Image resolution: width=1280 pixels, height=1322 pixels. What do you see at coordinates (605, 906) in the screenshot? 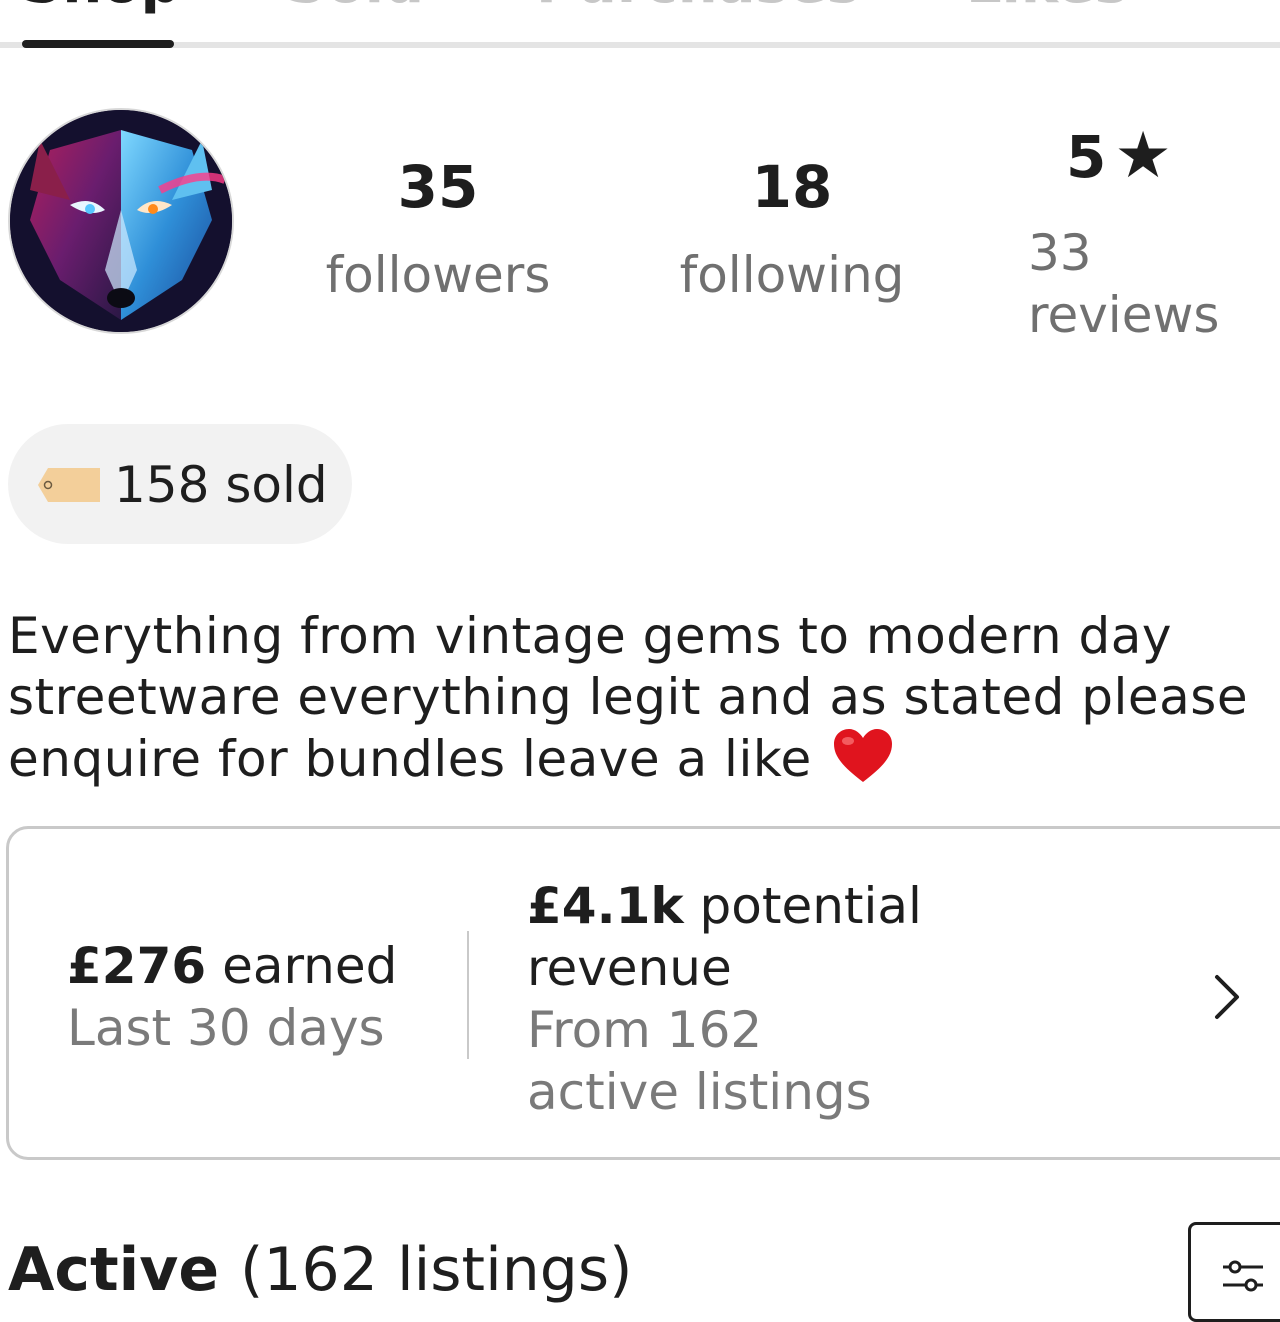
I see `potential-amount: £4.1k` at bounding box center [605, 906].